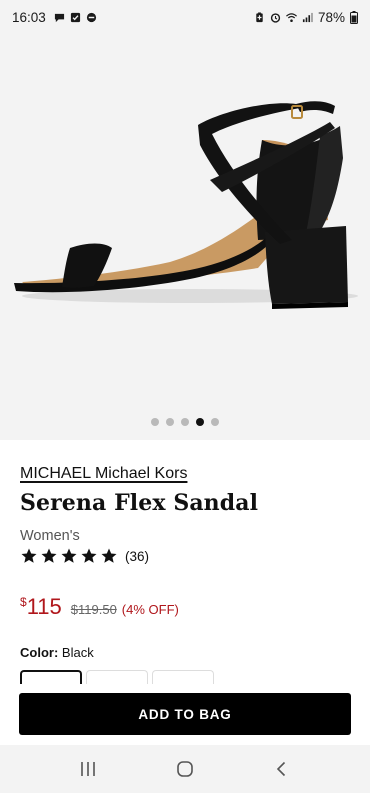 Image resolution: width=370 pixels, height=793 pixels. What do you see at coordinates (307, 17) in the screenshot?
I see `signal-icon` at bounding box center [307, 17].